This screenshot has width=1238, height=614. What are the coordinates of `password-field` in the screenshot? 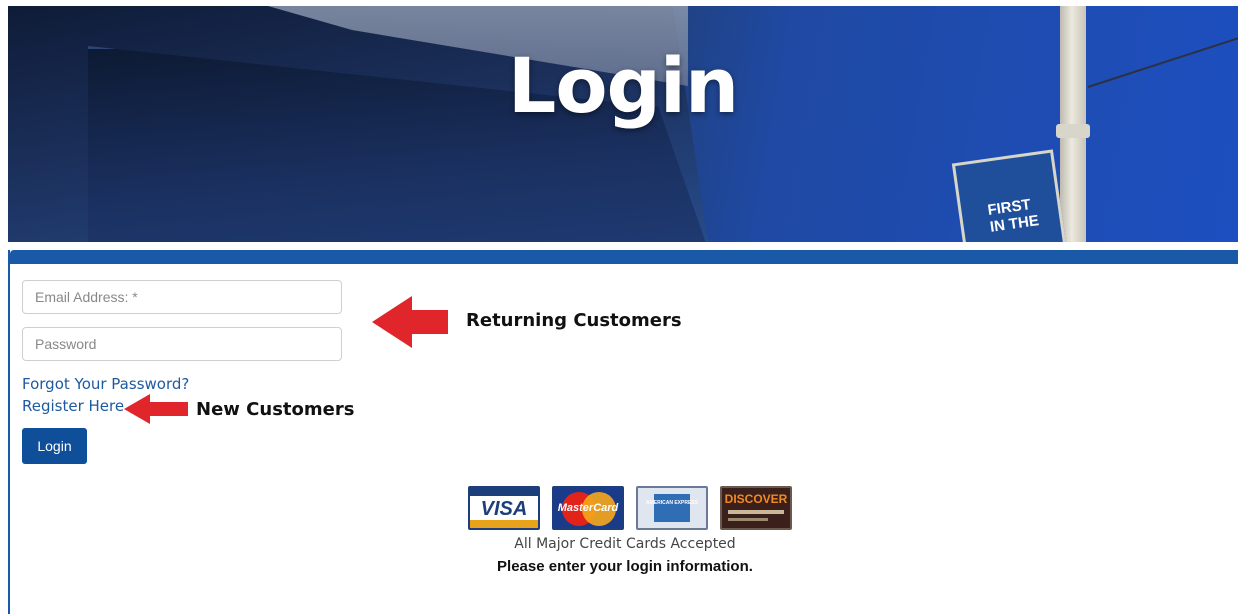 It's located at (182, 344).